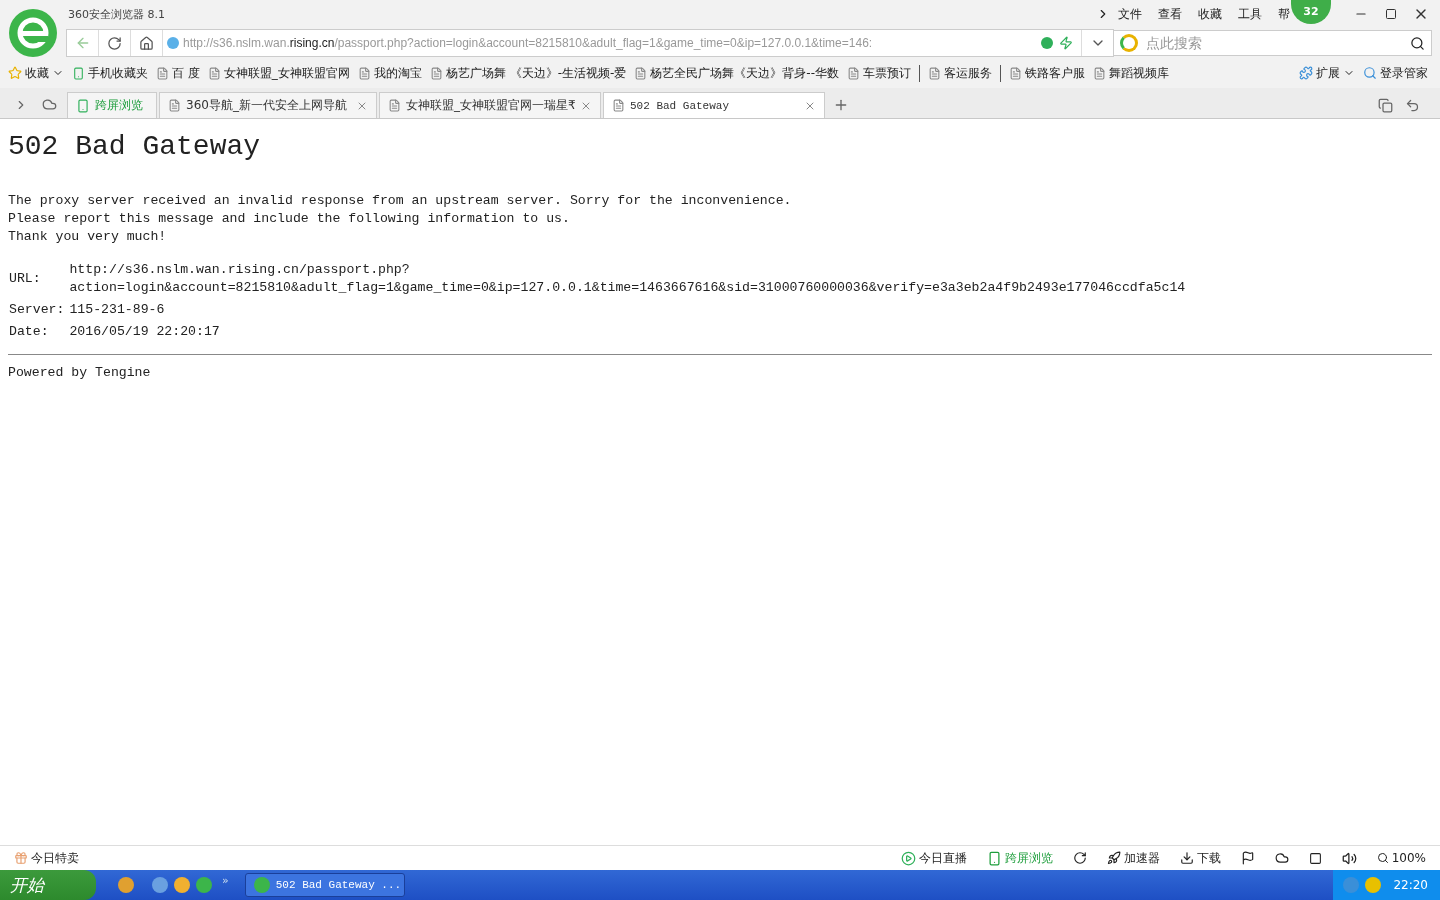  Describe the element at coordinates (1315, 858) in the screenshot. I see `window-icon` at that location.